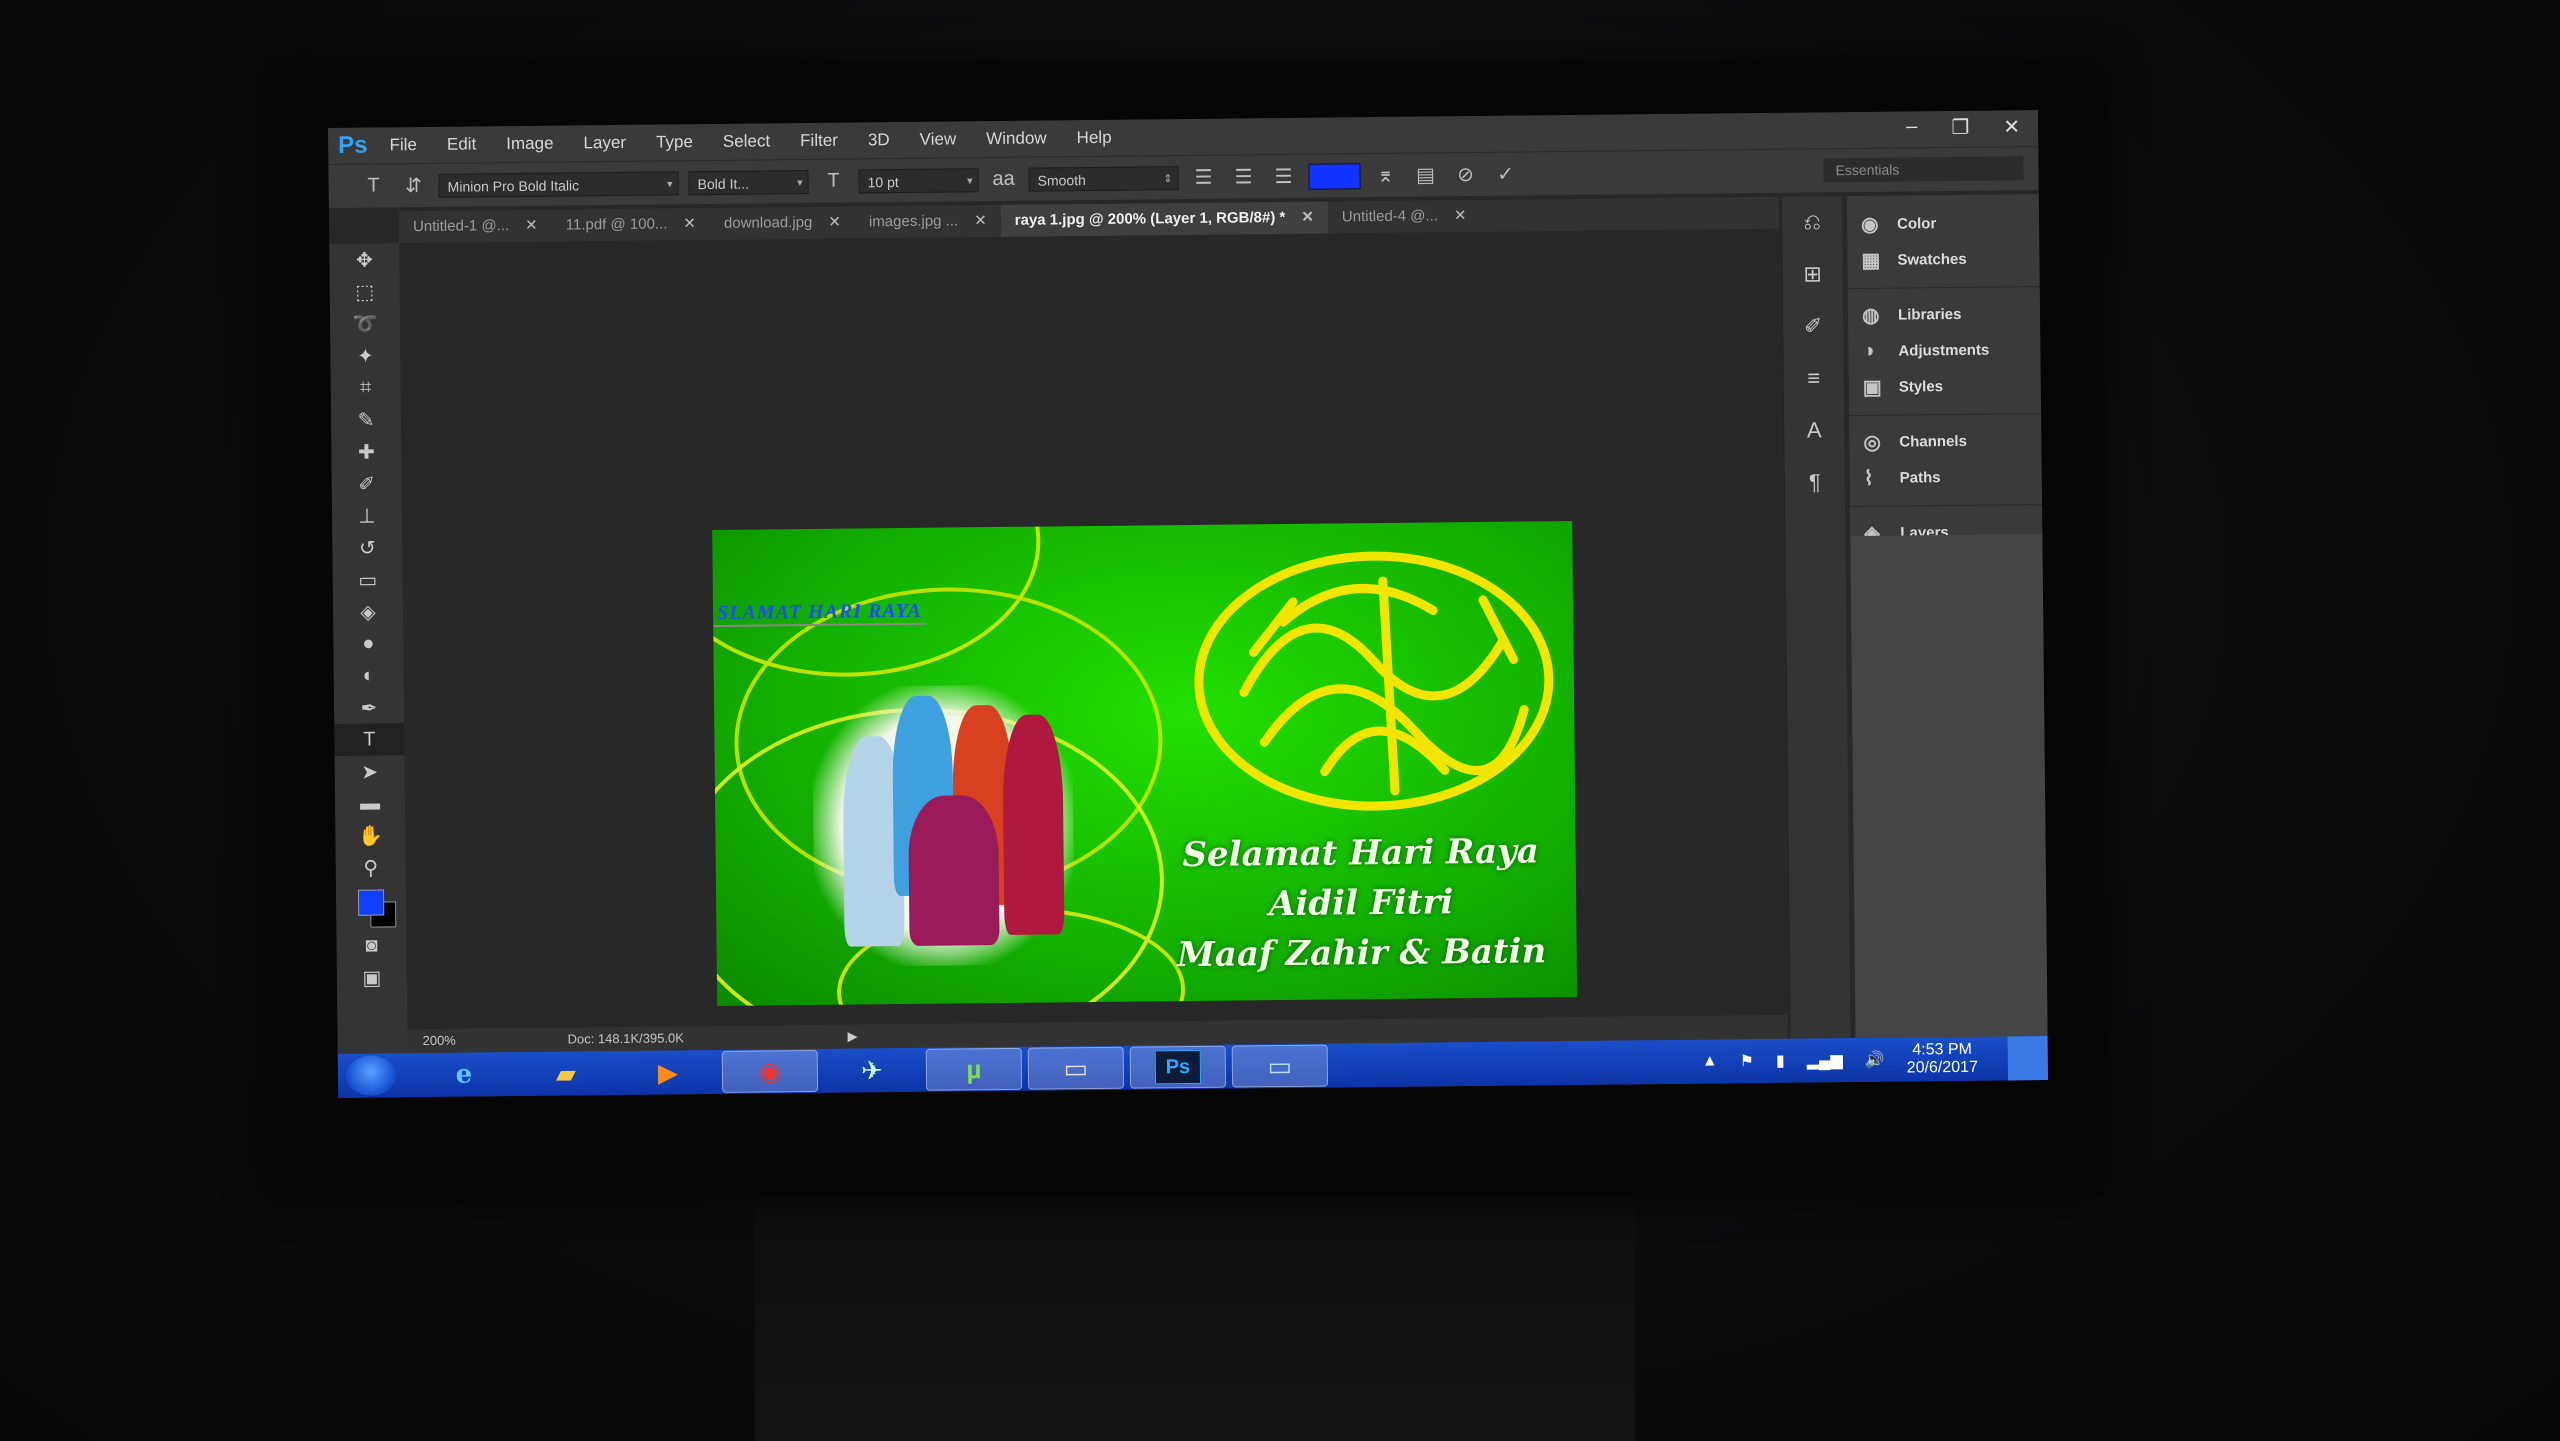  Describe the element at coordinates (1923, 169) in the screenshot. I see `workspace-select: Essentials` at that location.